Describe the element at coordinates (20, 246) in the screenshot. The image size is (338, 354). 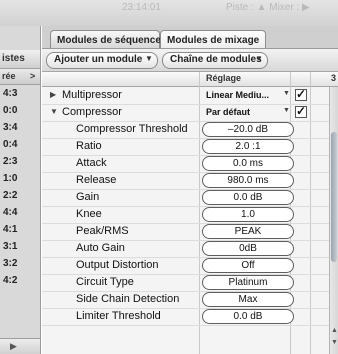
I see `track-row: 3:1` at that location.